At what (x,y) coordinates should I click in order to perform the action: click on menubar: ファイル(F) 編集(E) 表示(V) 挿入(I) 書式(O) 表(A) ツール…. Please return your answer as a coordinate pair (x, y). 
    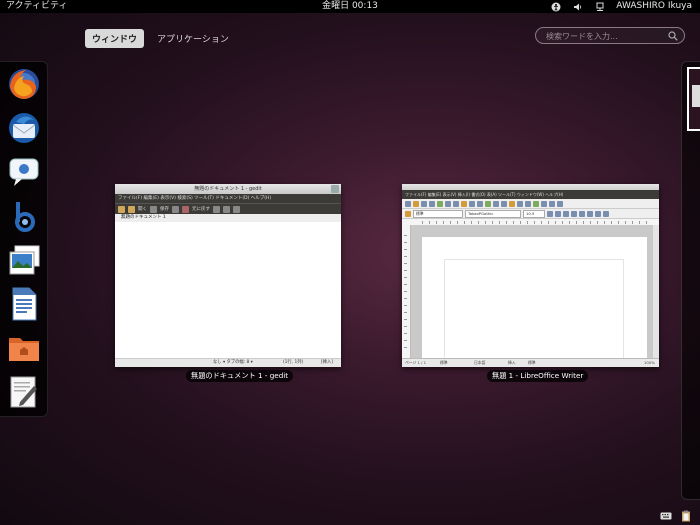
    Looking at the image, I should click on (530, 194).